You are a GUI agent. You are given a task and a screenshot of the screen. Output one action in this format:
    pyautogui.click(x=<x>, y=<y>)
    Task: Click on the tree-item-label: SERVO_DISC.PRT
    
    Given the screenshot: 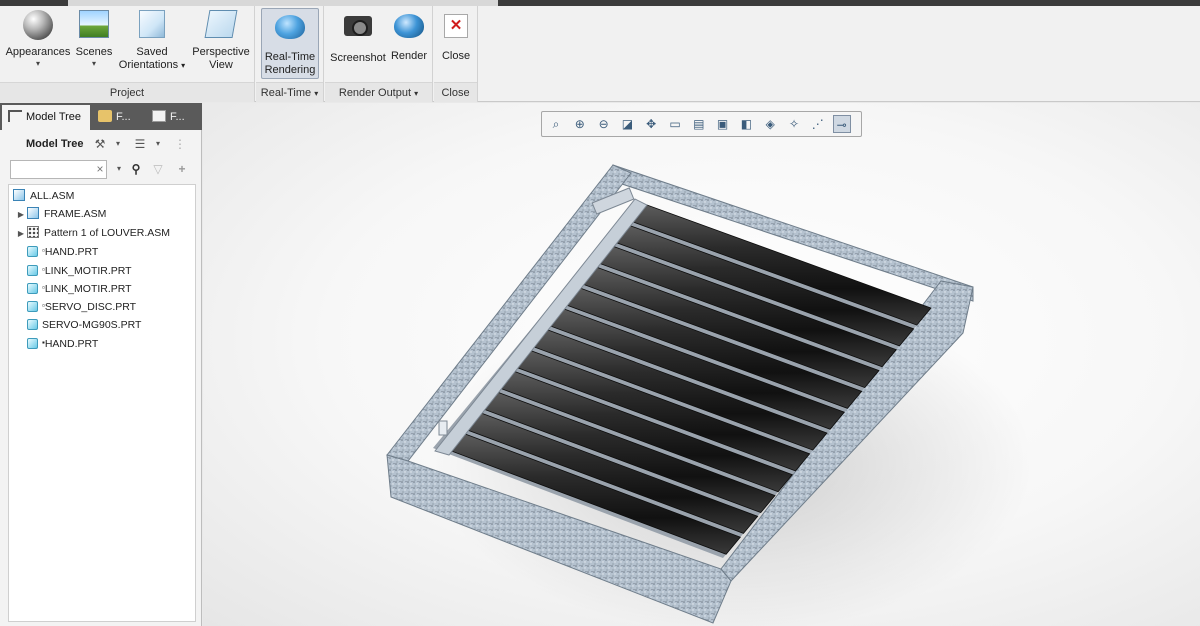 What is the action you would take?
    pyautogui.click(x=90, y=307)
    